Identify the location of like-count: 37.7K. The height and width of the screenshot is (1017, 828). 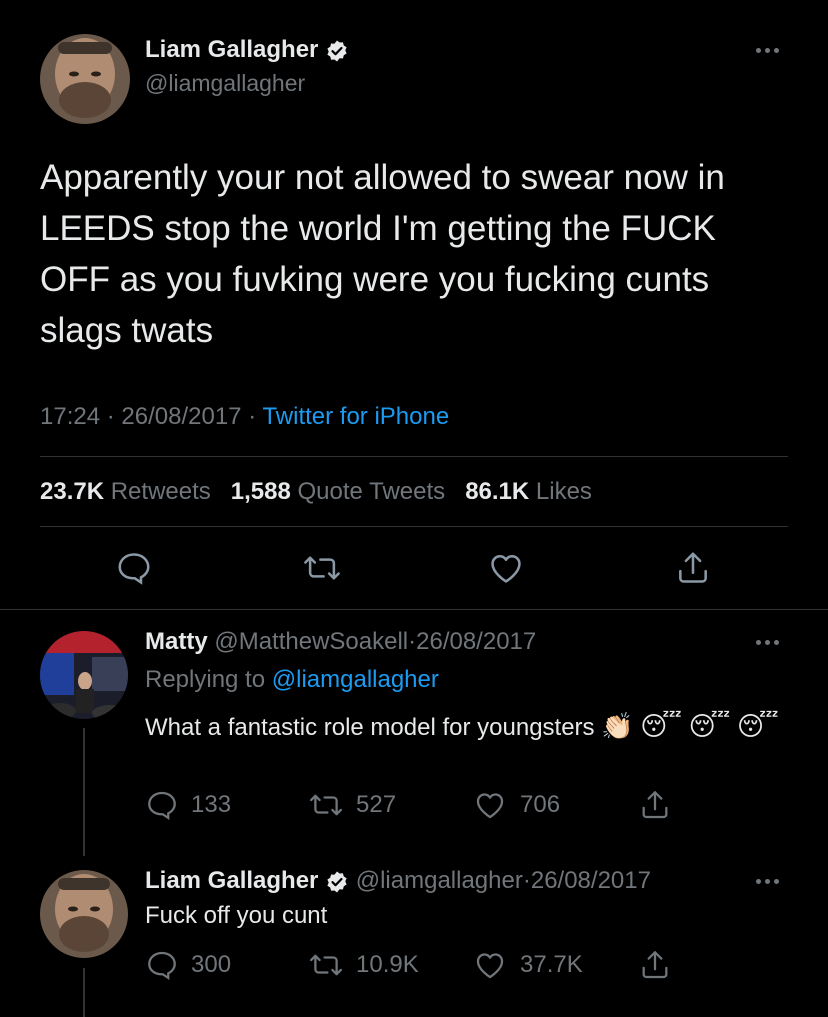
(551, 964).